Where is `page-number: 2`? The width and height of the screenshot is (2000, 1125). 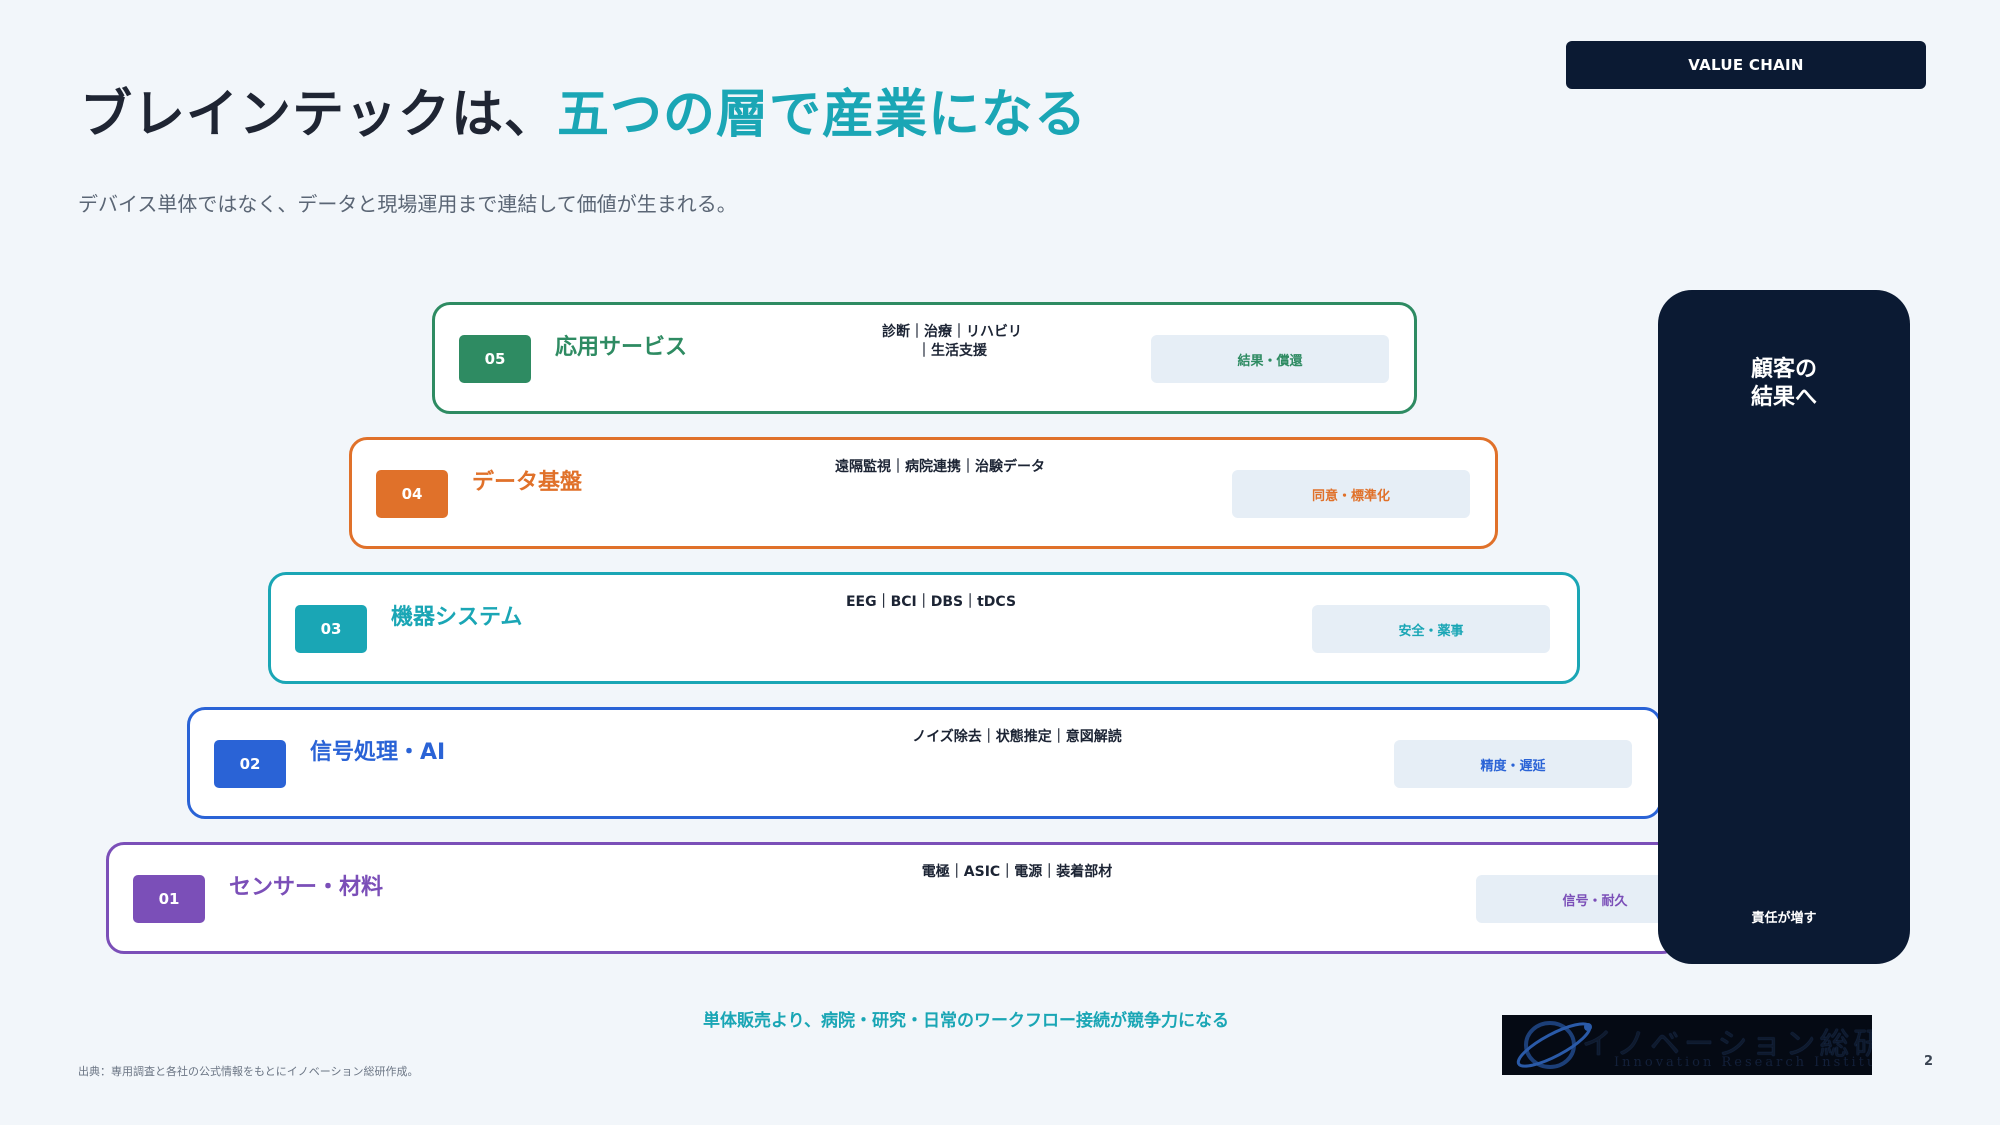
page-number: 2 is located at coordinates (1929, 1061).